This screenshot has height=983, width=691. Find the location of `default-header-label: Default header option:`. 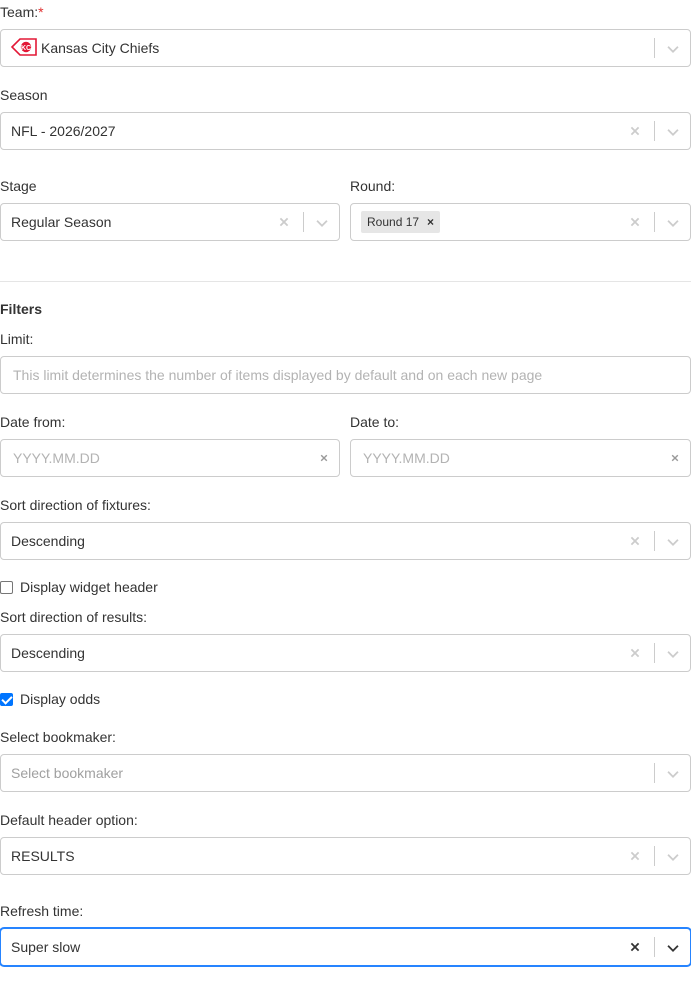

default-header-label: Default header option: is located at coordinates (69, 820).